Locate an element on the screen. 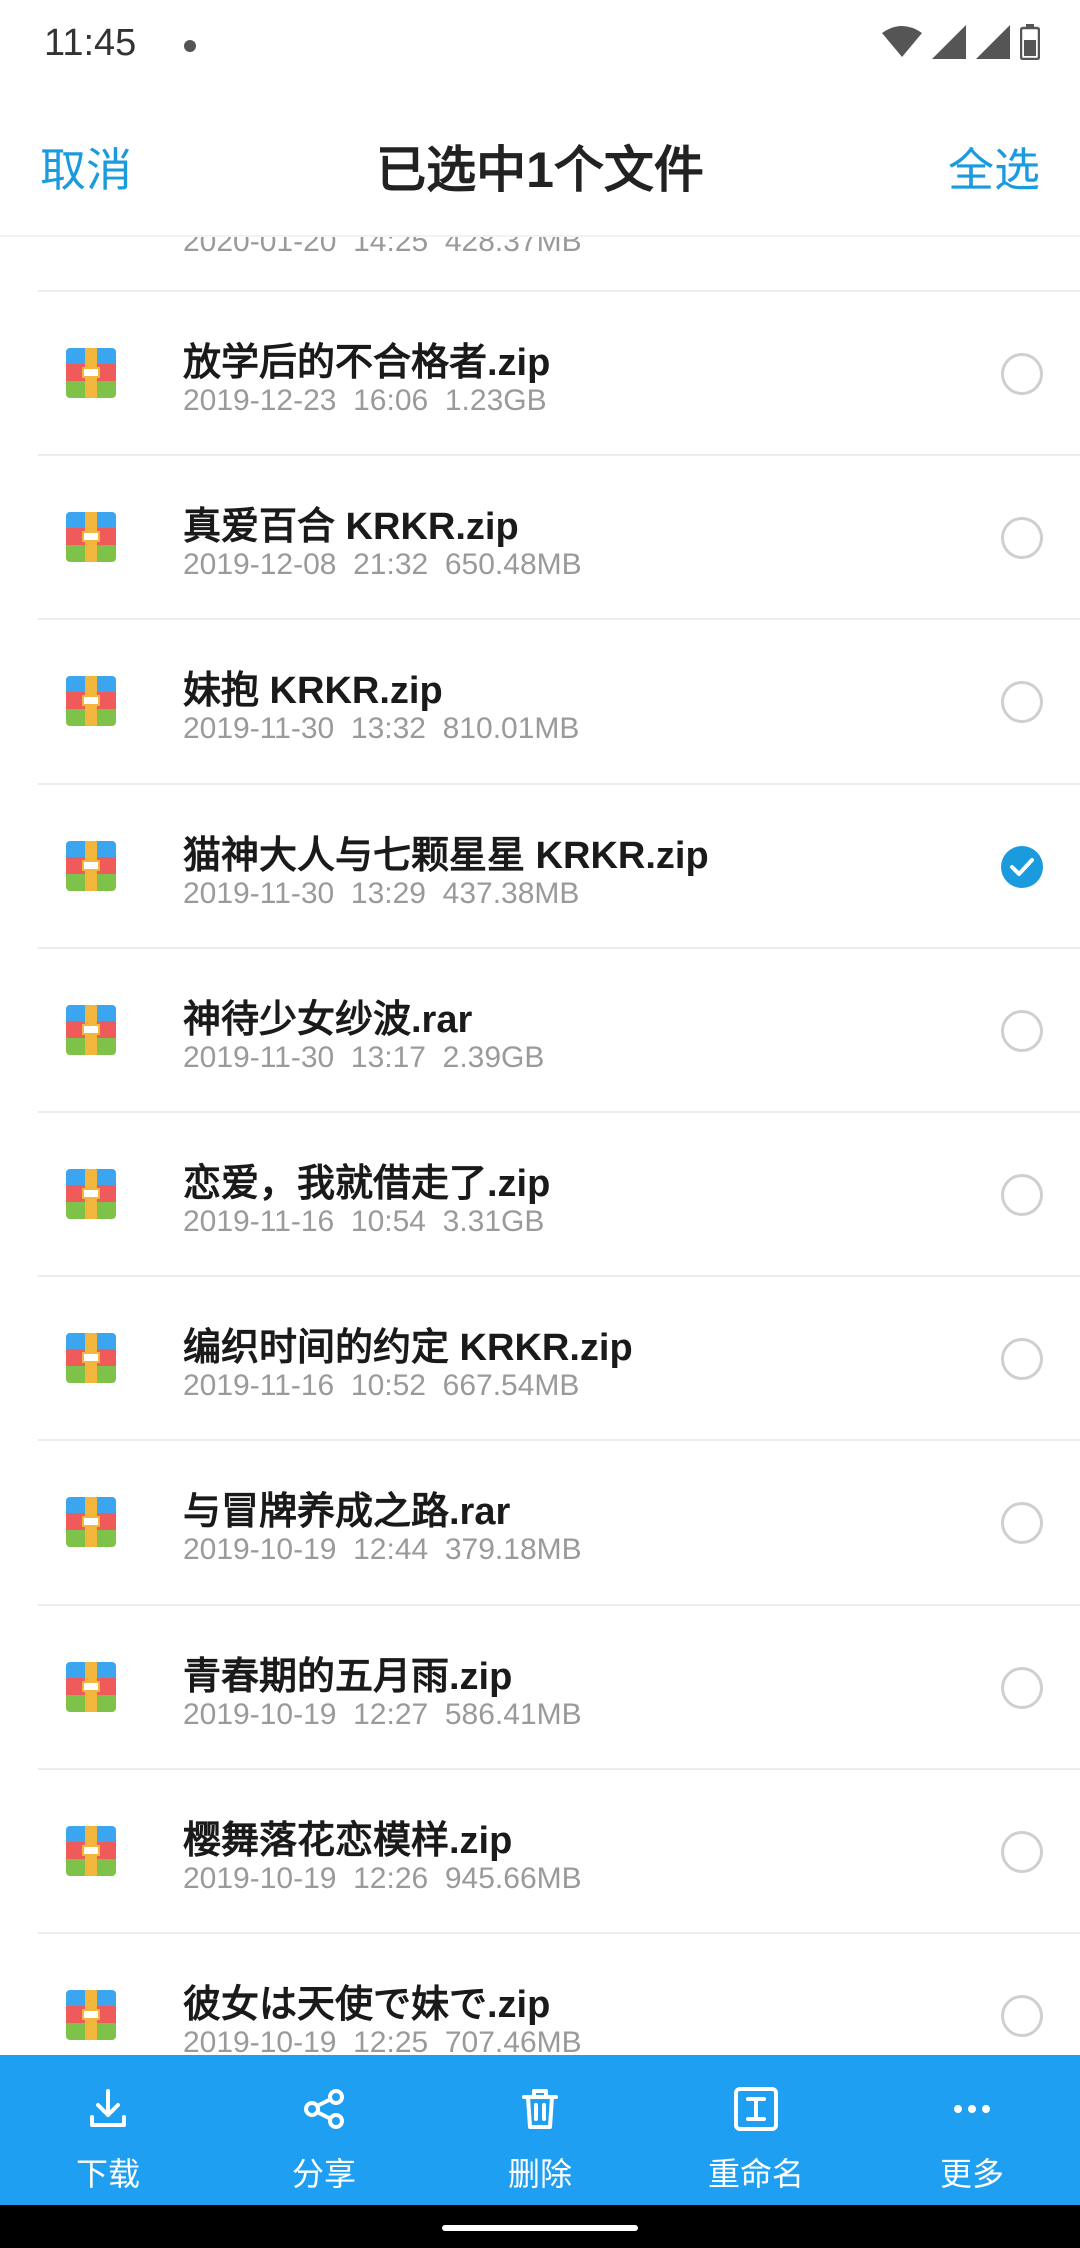 The width and height of the screenshot is (1080, 2248). status-icons is located at coordinates (961, 42).